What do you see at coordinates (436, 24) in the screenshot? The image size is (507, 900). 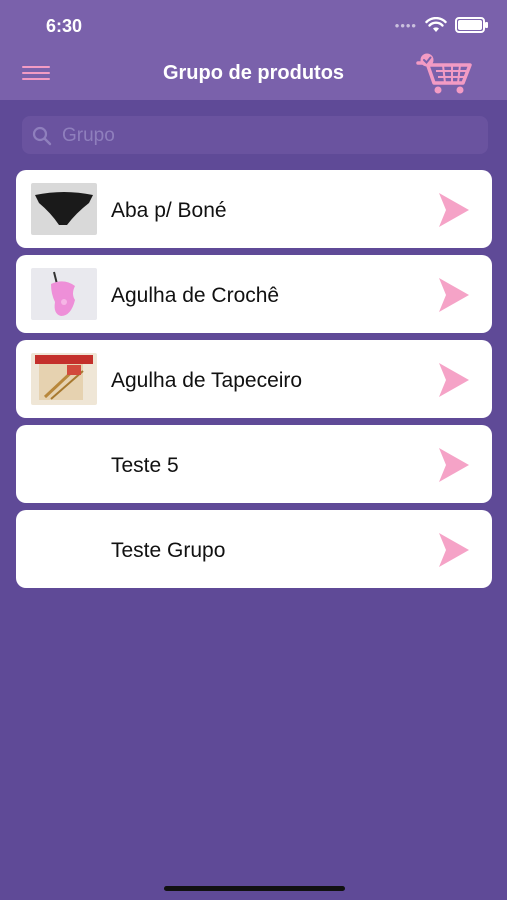 I see `wifi-icon` at bounding box center [436, 24].